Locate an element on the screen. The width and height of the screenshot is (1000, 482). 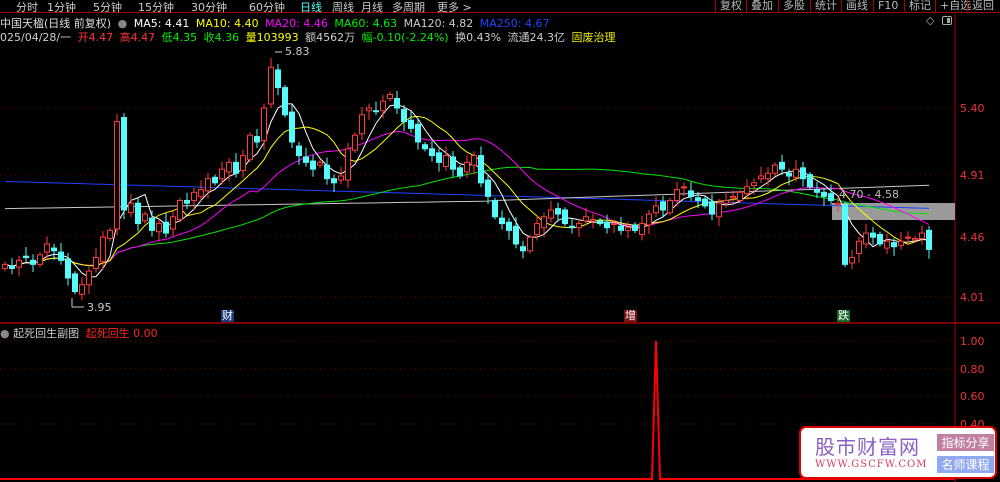
price-axis-label: 4.46 is located at coordinates (972, 237).